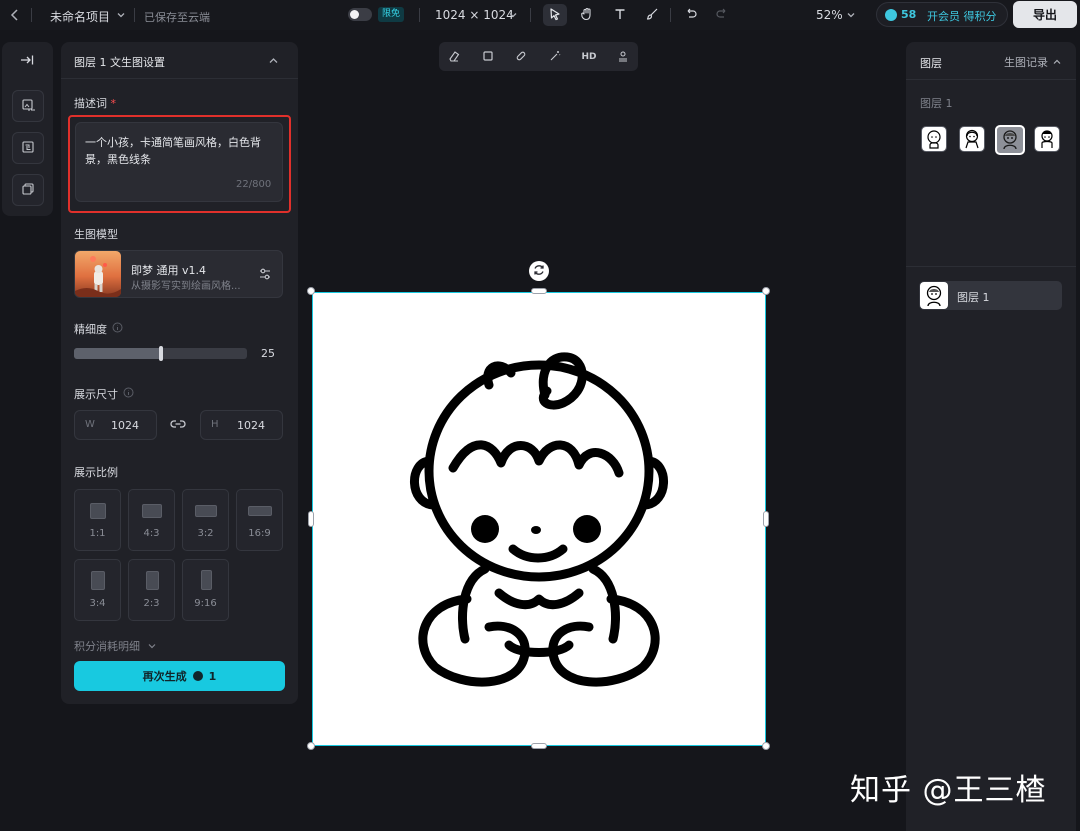 The image size is (1080, 831). I want to click on redo-button, so click(722, 15).